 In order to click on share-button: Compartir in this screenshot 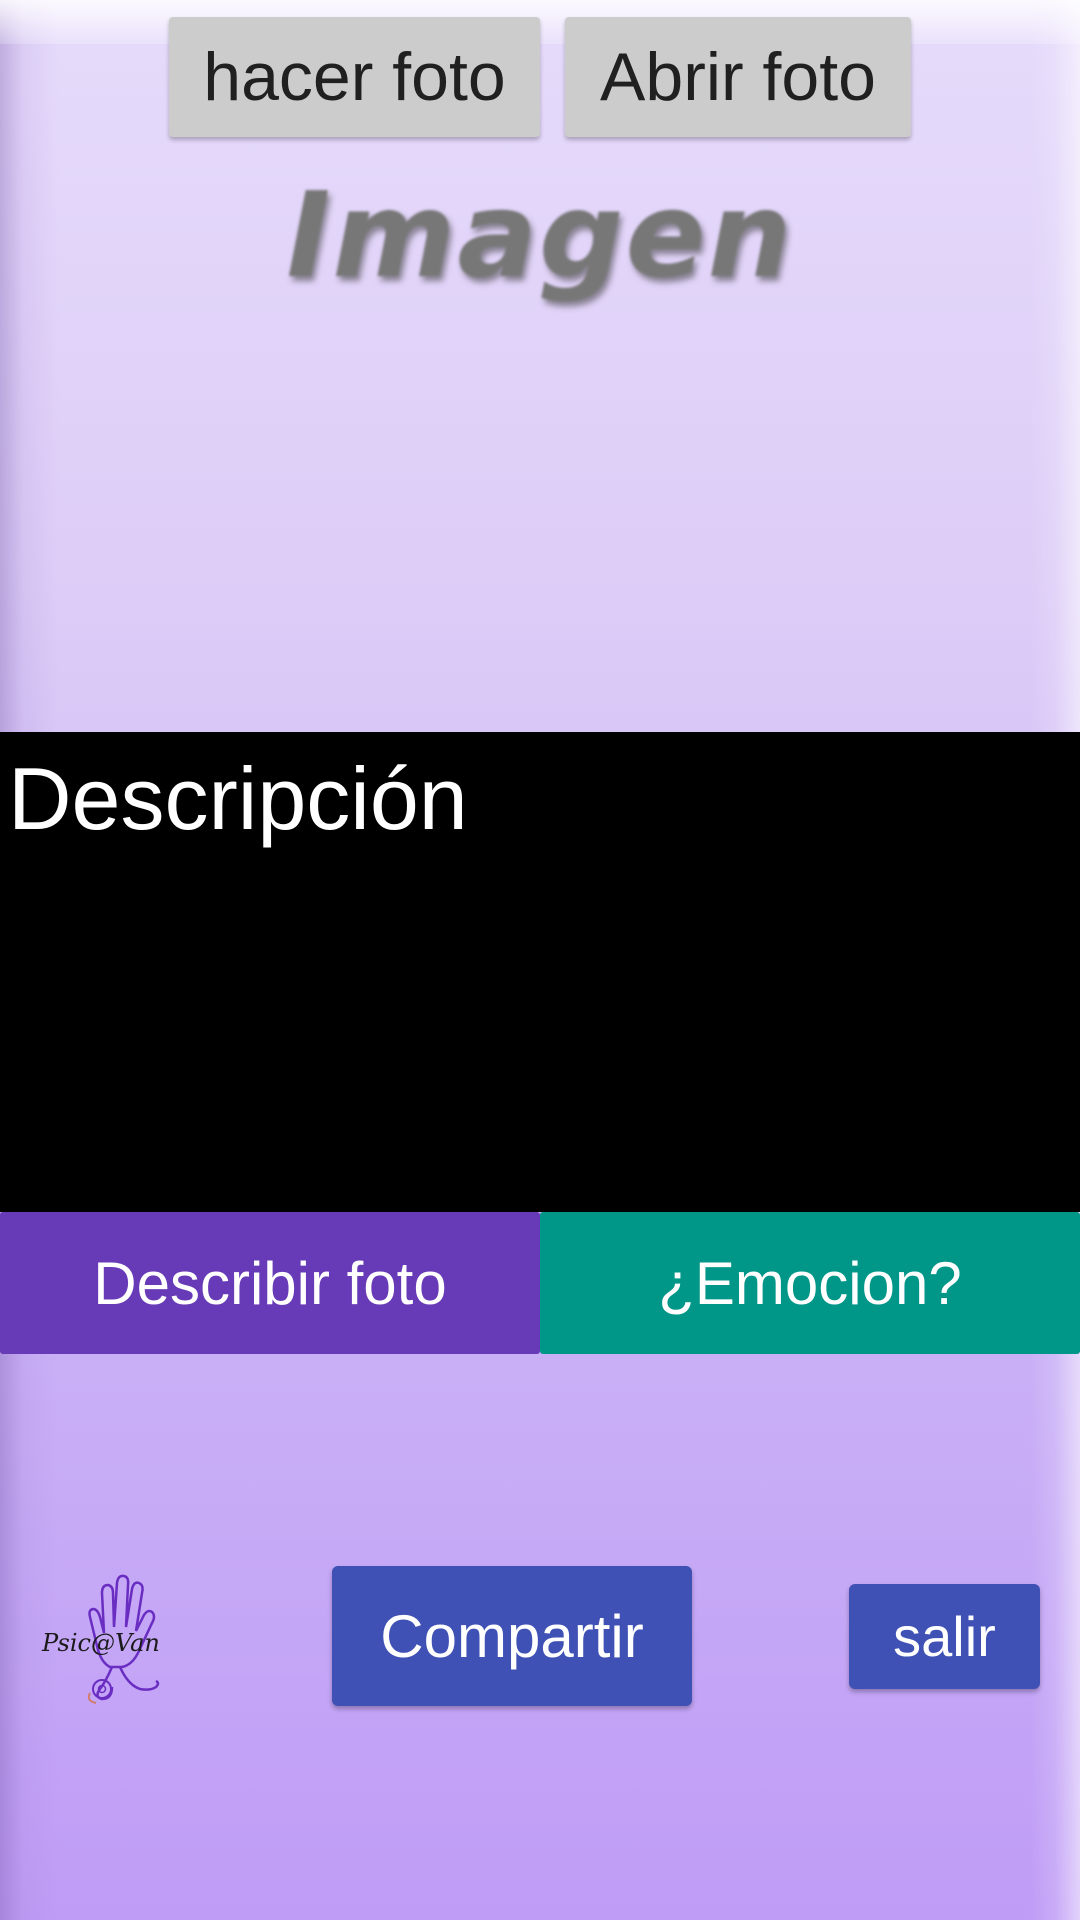, I will do `click(512, 1636)`.